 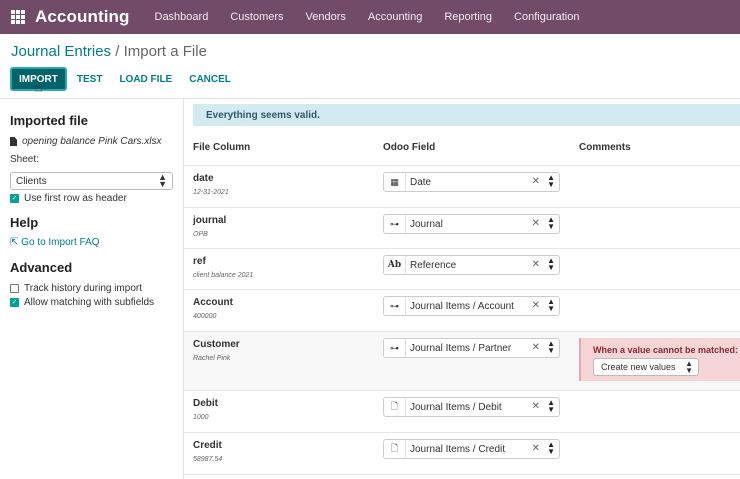 What do you see at coordinates (456, 407) in the screenshot?
I see `odoo-field-value: Journal Items / Debit` at bounding box center [456, 407].